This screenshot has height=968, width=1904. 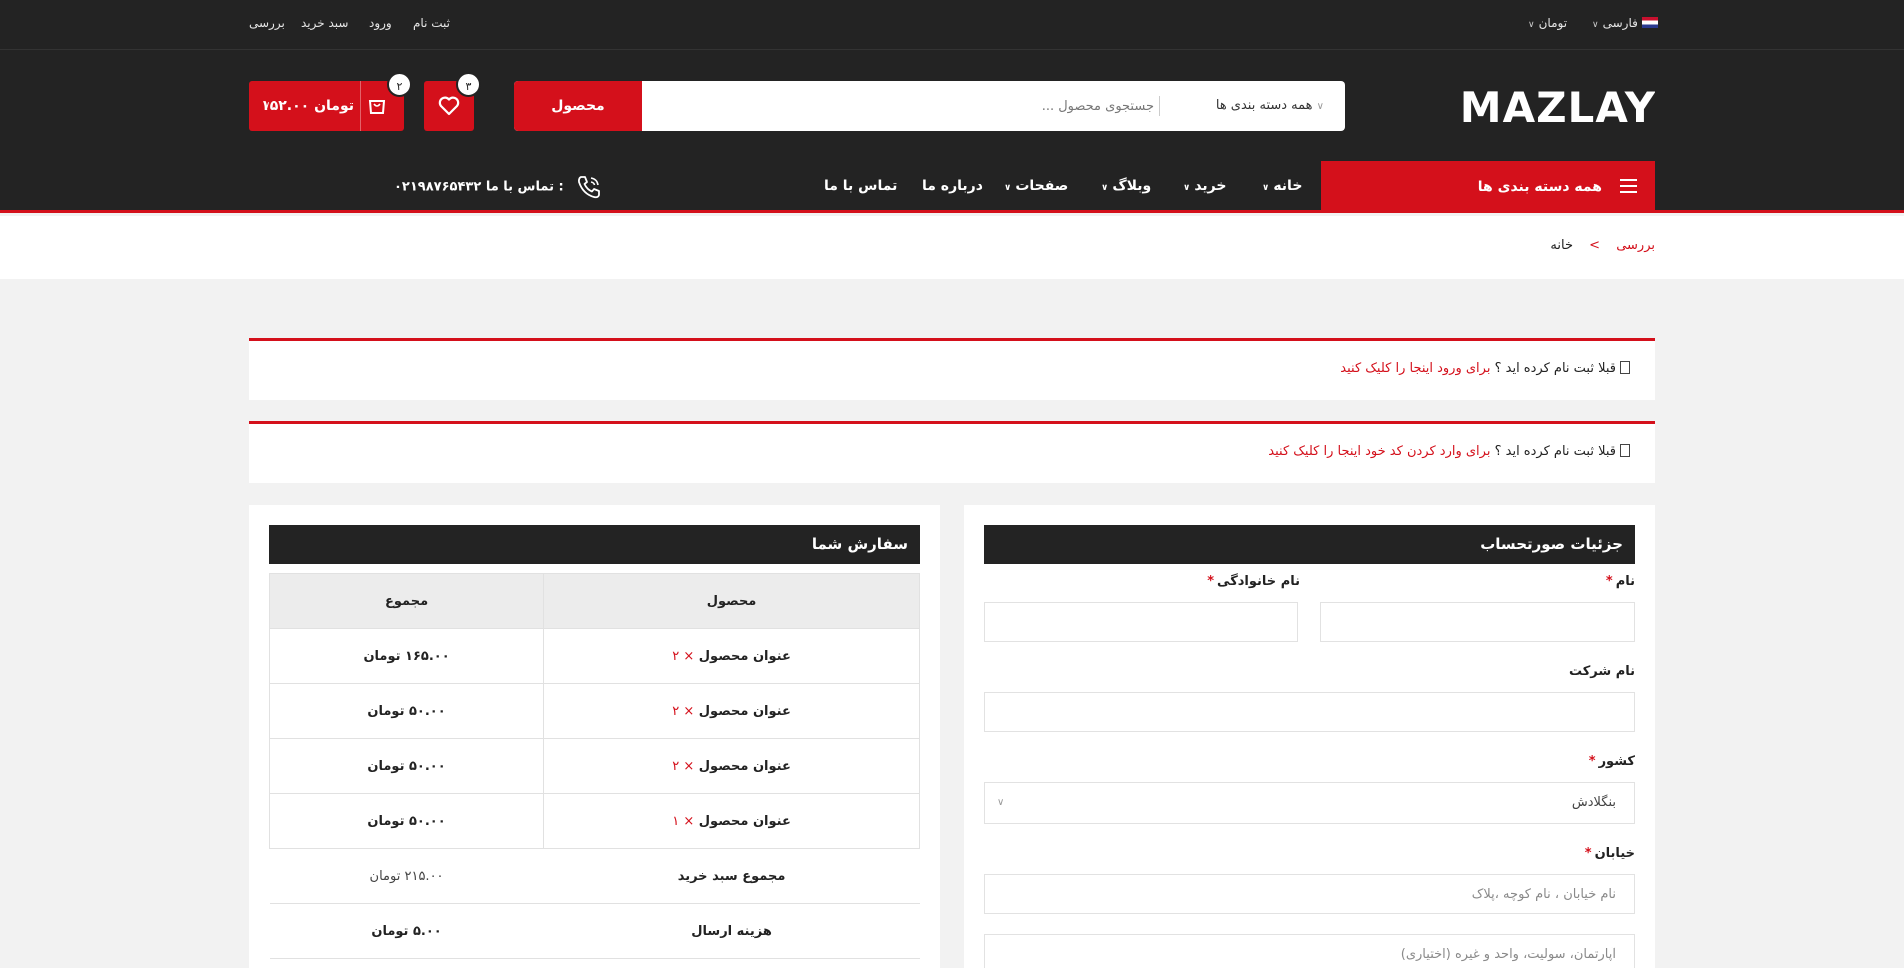 I want to click on breadcrumb-bar: بررسی > خانه, so click(x=952, y=247).